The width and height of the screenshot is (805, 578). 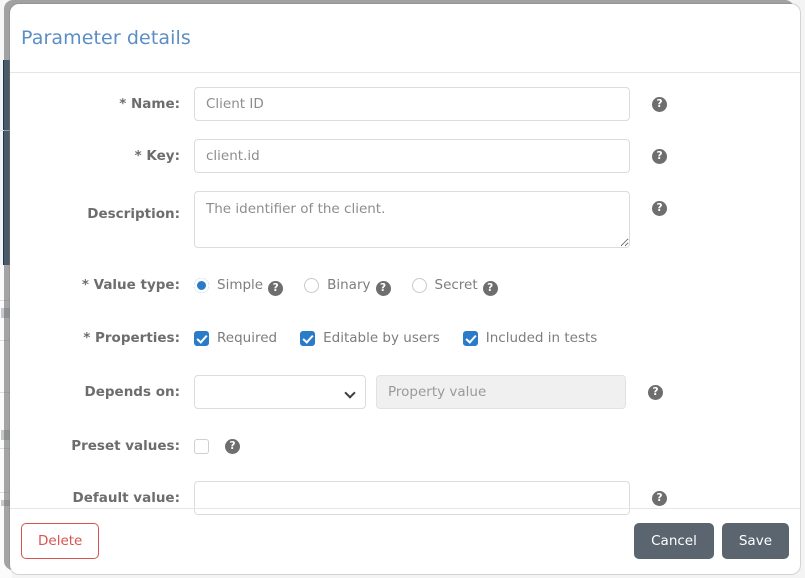 What do you see at coordinates (132, 392) in the screenshot?
I see `label-depends-on: Depends on:` at bounding box center [132, 392].